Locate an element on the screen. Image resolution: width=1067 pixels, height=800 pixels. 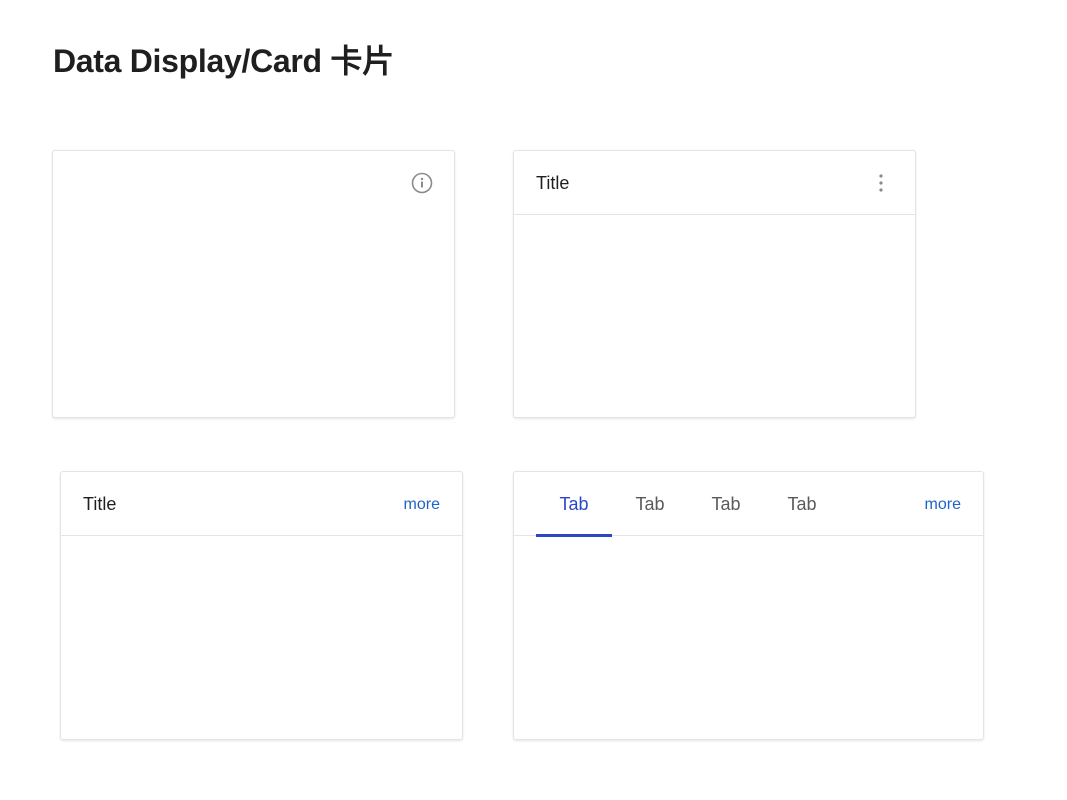
card-title-more: Title more is located at coordinates (261, 605).